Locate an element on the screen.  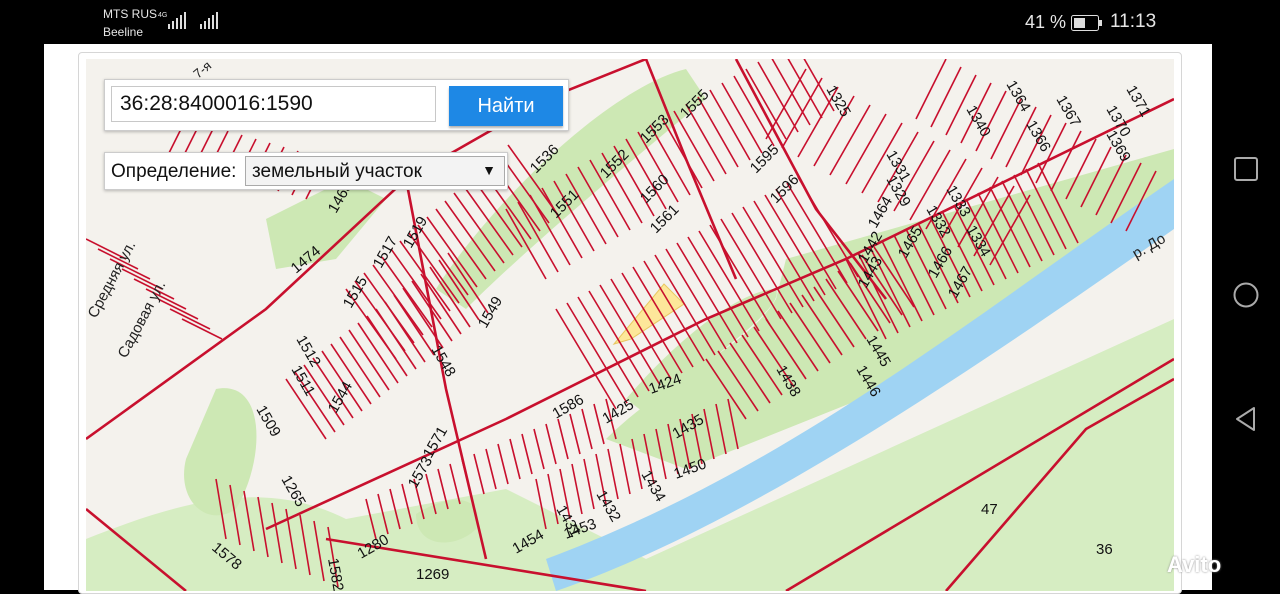
network-type: 4G is located at coordinates (163, 15).